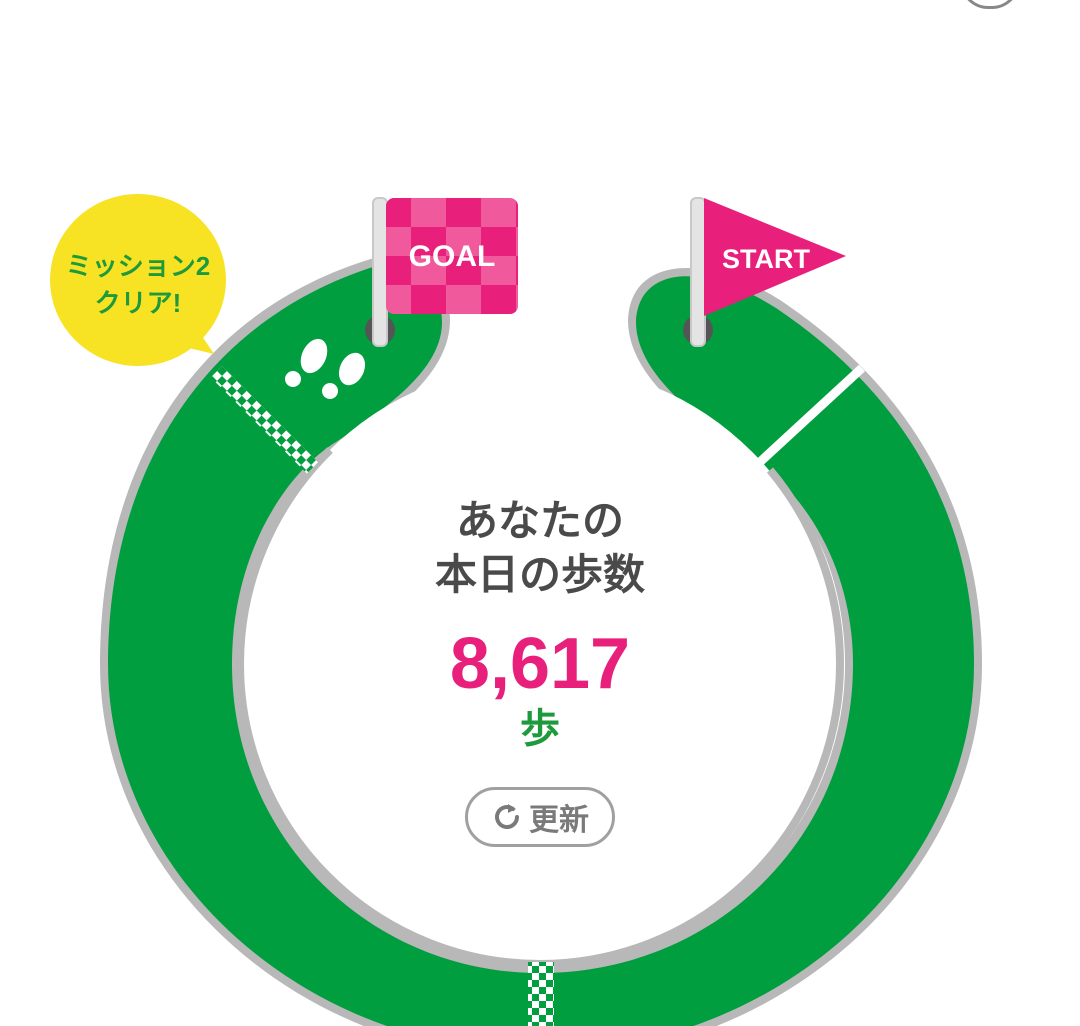  What do you see at coordinates (540, 664) in the screenshot?
I see `step-count: 8,617` at bounding box center [540, 664].